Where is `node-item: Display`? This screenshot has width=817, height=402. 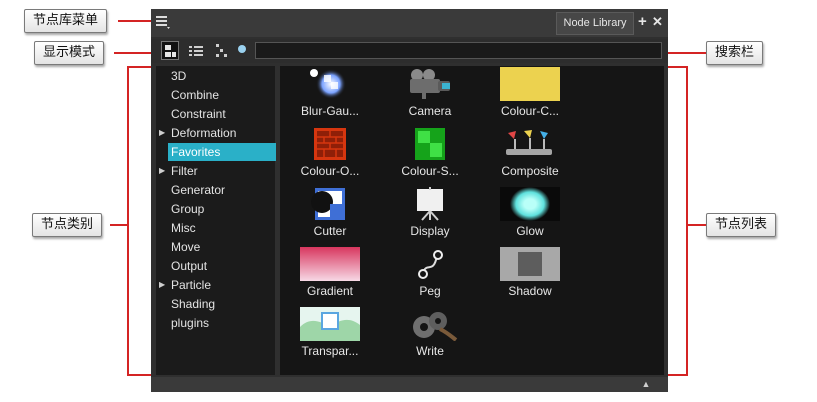 node-item: Display is located at coordinates (430, 215).